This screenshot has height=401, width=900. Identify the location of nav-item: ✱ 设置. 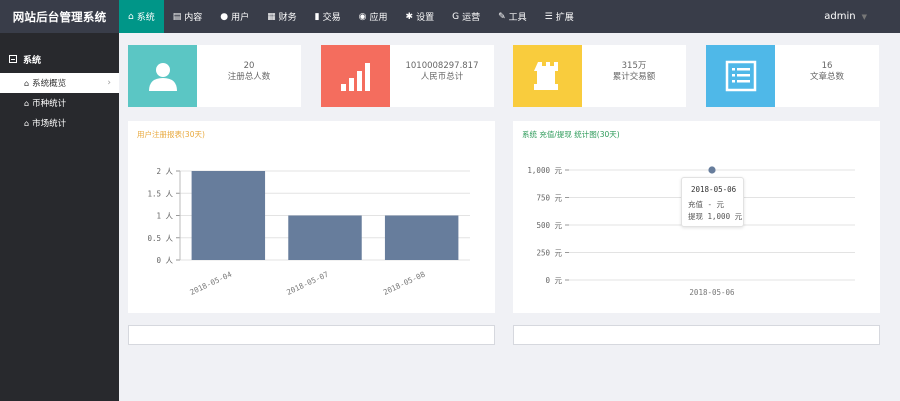
(420, 16).